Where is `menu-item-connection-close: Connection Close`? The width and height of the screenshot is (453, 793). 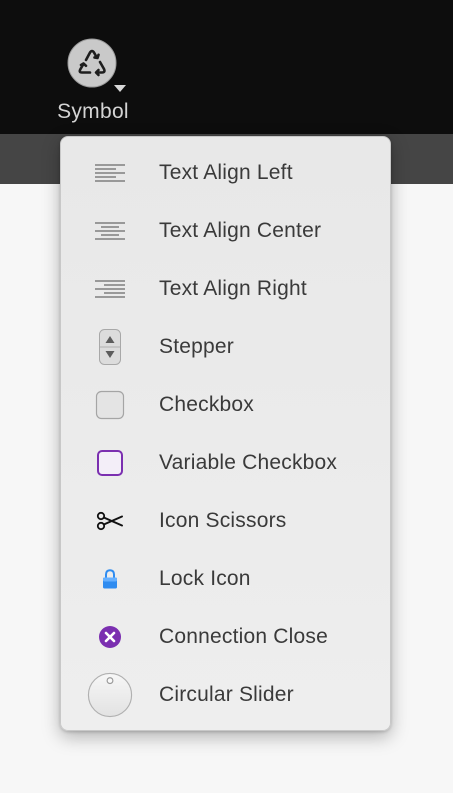 menu-item-connection-close: Connection Close is located at coordinates (225, 637).